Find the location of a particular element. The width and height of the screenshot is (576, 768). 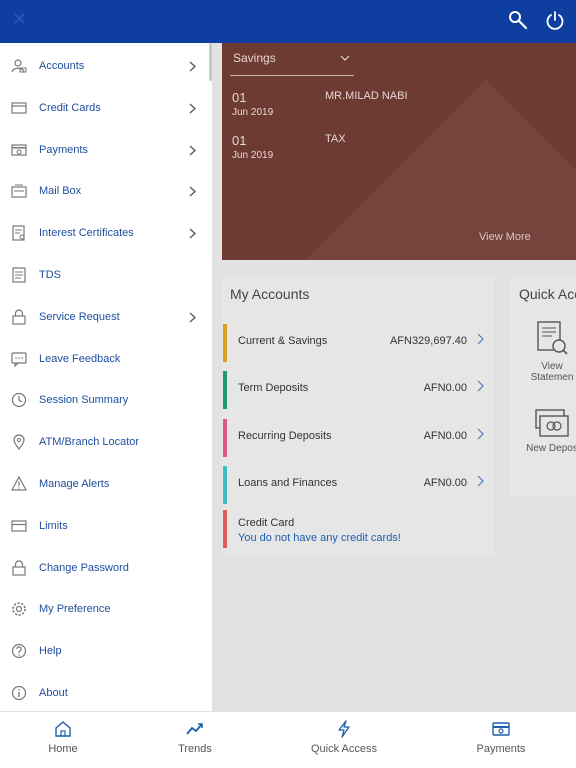

nav-label: Home is located at coordinates (63, 749).